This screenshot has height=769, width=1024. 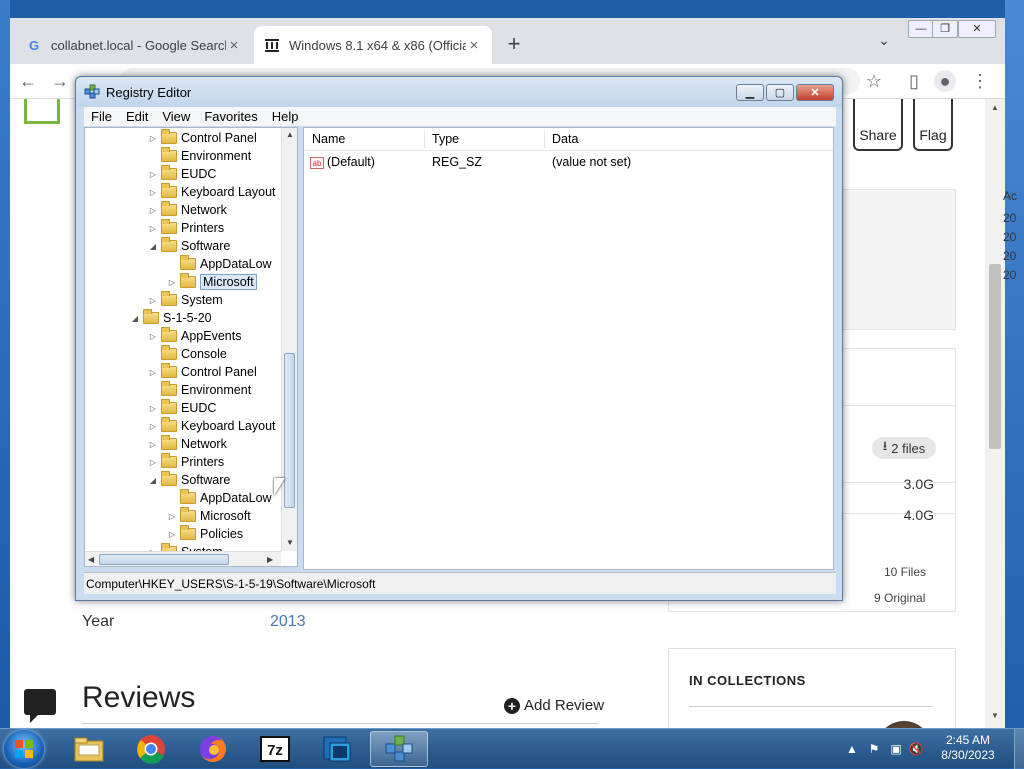 I want to click on tree-node: ◢ S-1-5-20, so click(x=170, y=318).